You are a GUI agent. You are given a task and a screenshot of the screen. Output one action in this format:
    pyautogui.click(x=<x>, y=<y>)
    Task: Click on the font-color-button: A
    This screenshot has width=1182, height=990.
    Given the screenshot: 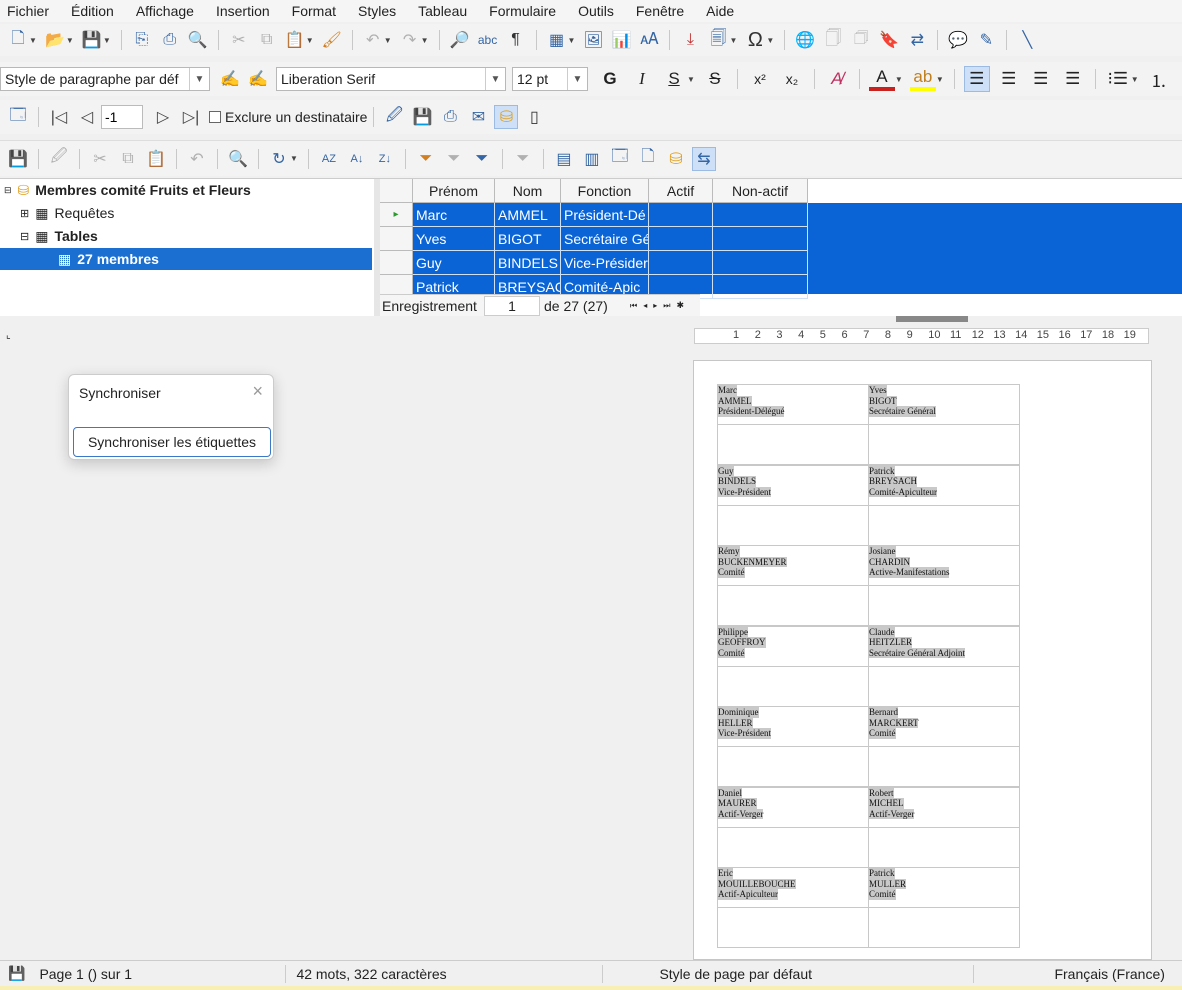 What is the action you would take?
    pyautogui.click(x=881, y=79)
    